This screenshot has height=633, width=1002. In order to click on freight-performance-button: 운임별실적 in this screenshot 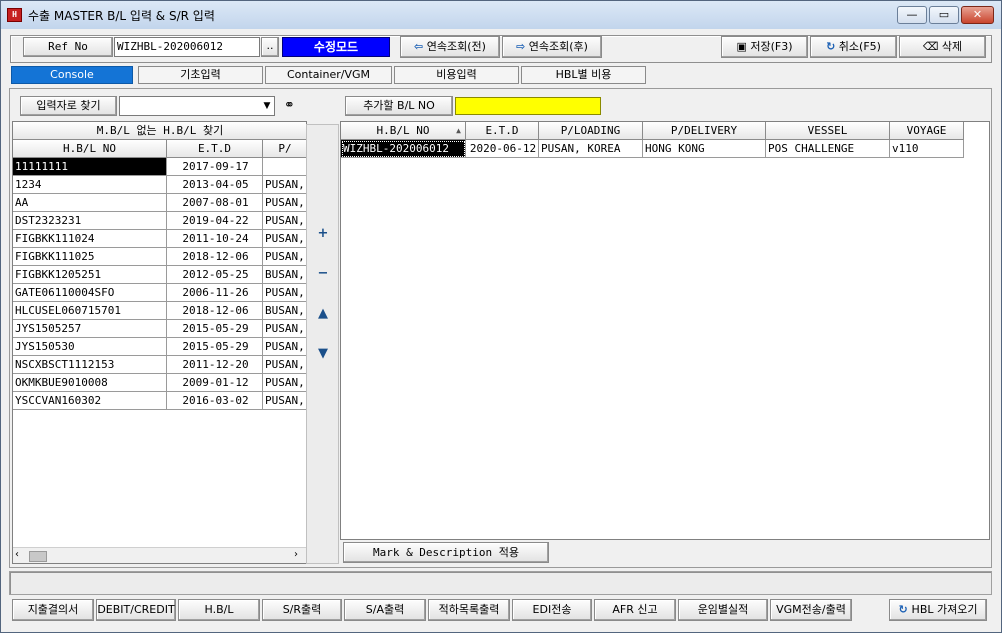, I will do `click(723, 610)`.